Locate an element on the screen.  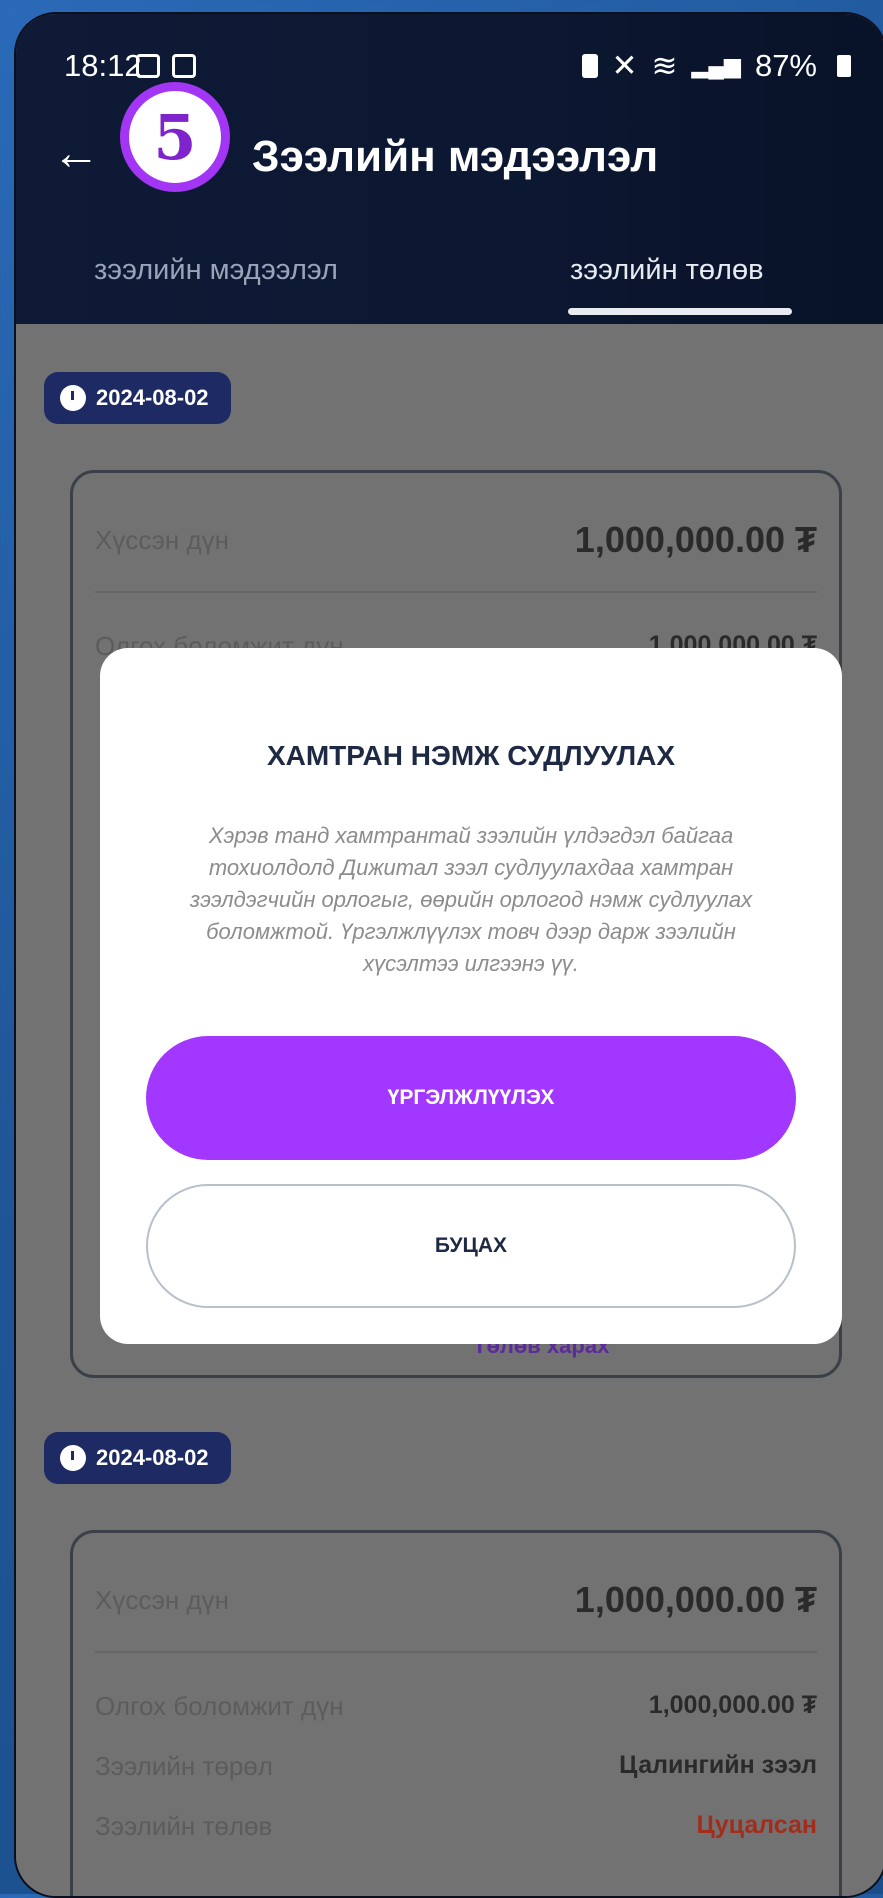
status-bar: 18:12 ✕ ≋ ▂▄▆ 87% is located at coordinates (449, 69).